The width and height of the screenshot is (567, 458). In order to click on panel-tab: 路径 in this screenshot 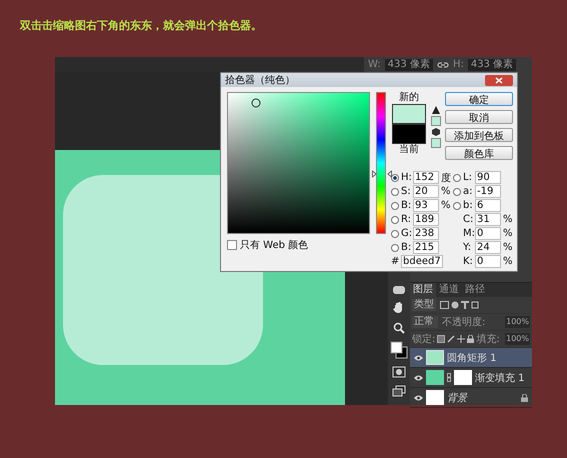, I will do `click(475, 290)`.